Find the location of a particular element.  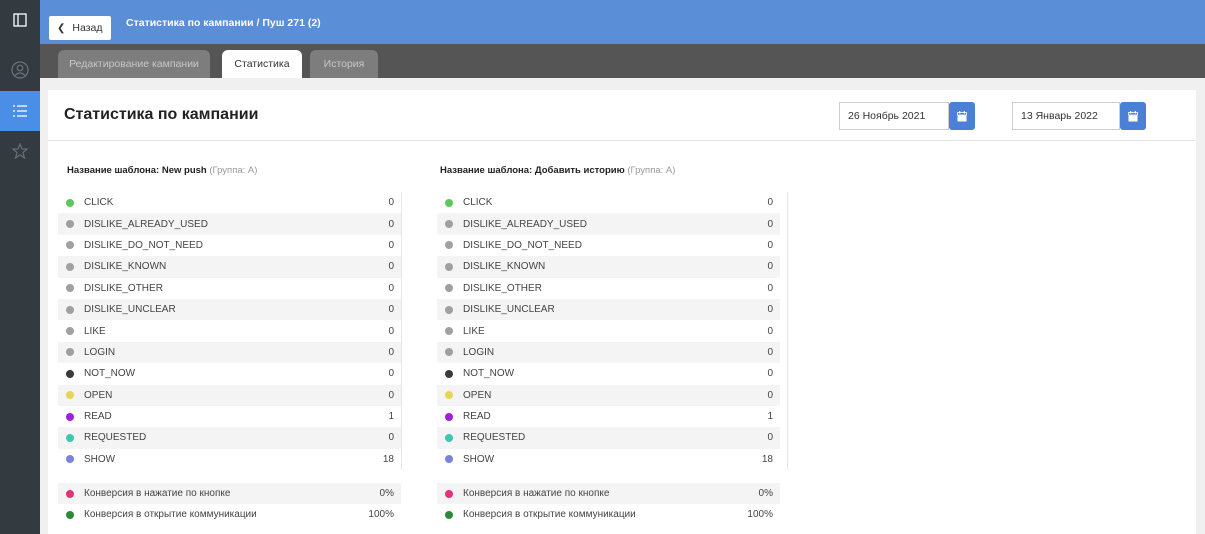

calendar-icon is located at coordinates (962, 115).